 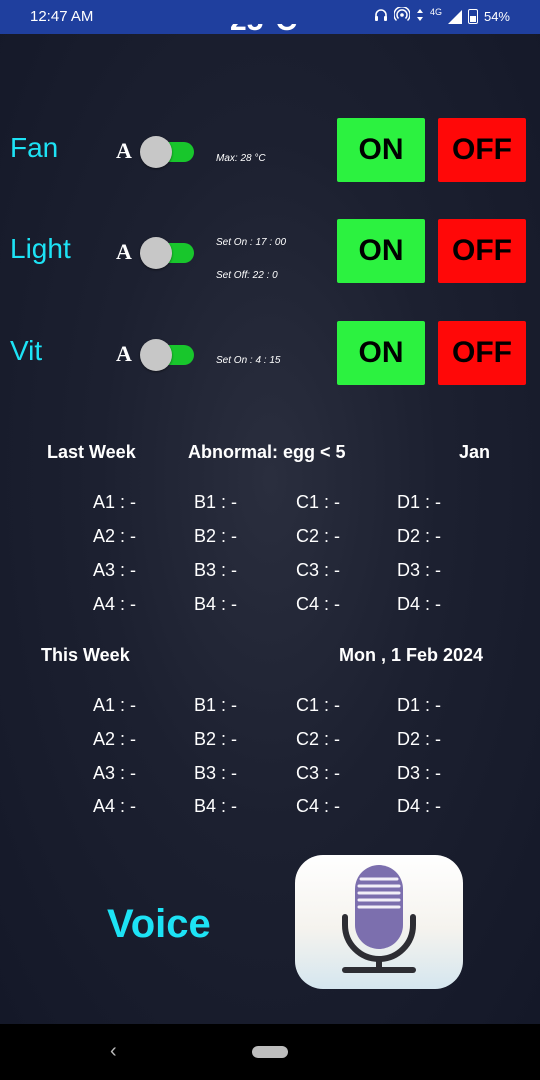 What do you see at coordinates (419, 806) in the screenshot?
I see `this-week-cell: D4 : -` at bounding box center [419, 806].